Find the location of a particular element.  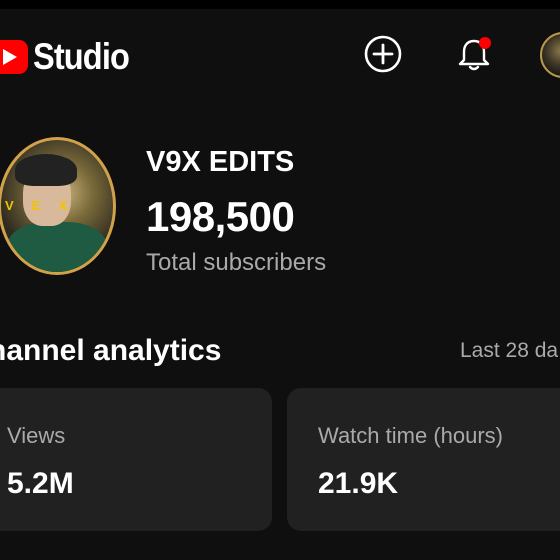

studio-logo: Studio is located at coordinates (71, 57).